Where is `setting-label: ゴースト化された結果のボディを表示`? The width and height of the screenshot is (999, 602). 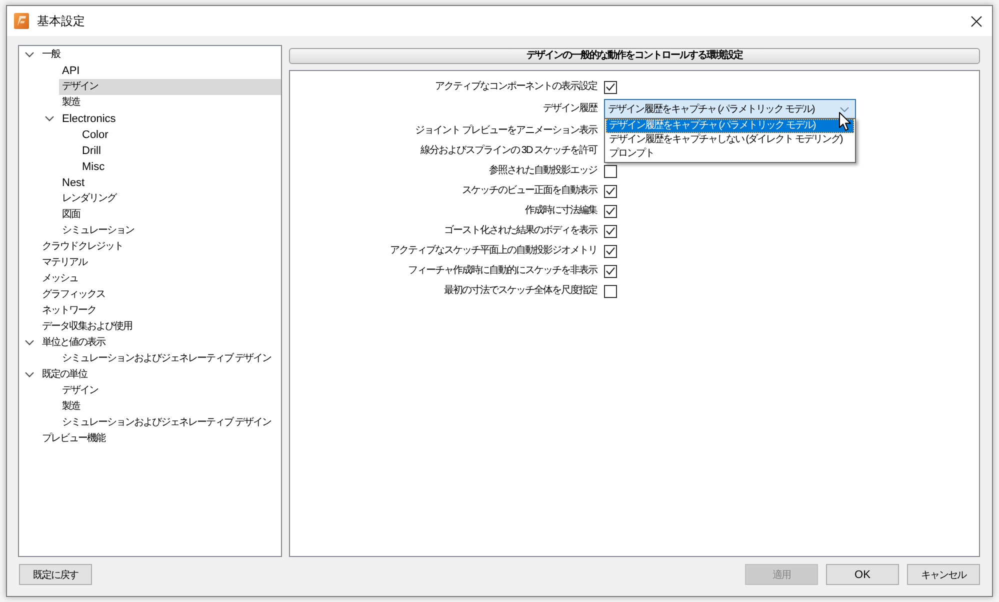 setting-label: ゴースト化された結果のボディを表示 is located at coordinates (520, 231).